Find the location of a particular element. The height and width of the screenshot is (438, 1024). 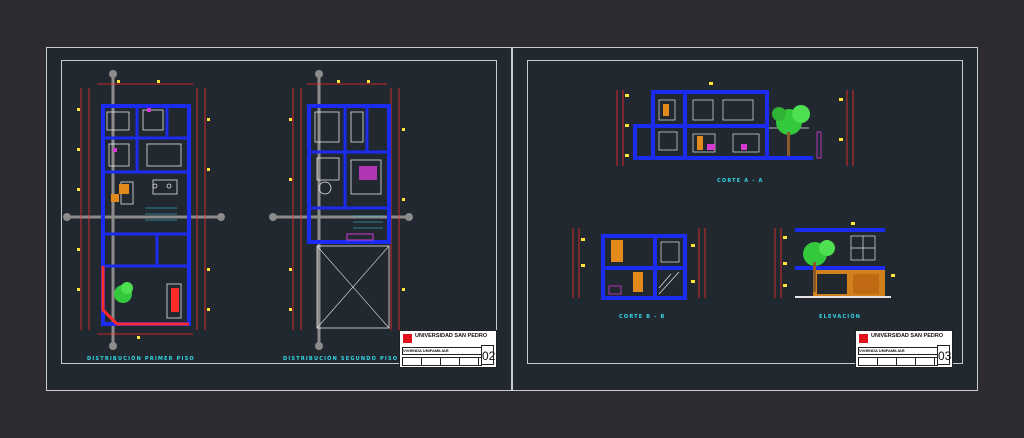

caption-elevation: ELEVACIÓN is located at coordinates (840, 317).